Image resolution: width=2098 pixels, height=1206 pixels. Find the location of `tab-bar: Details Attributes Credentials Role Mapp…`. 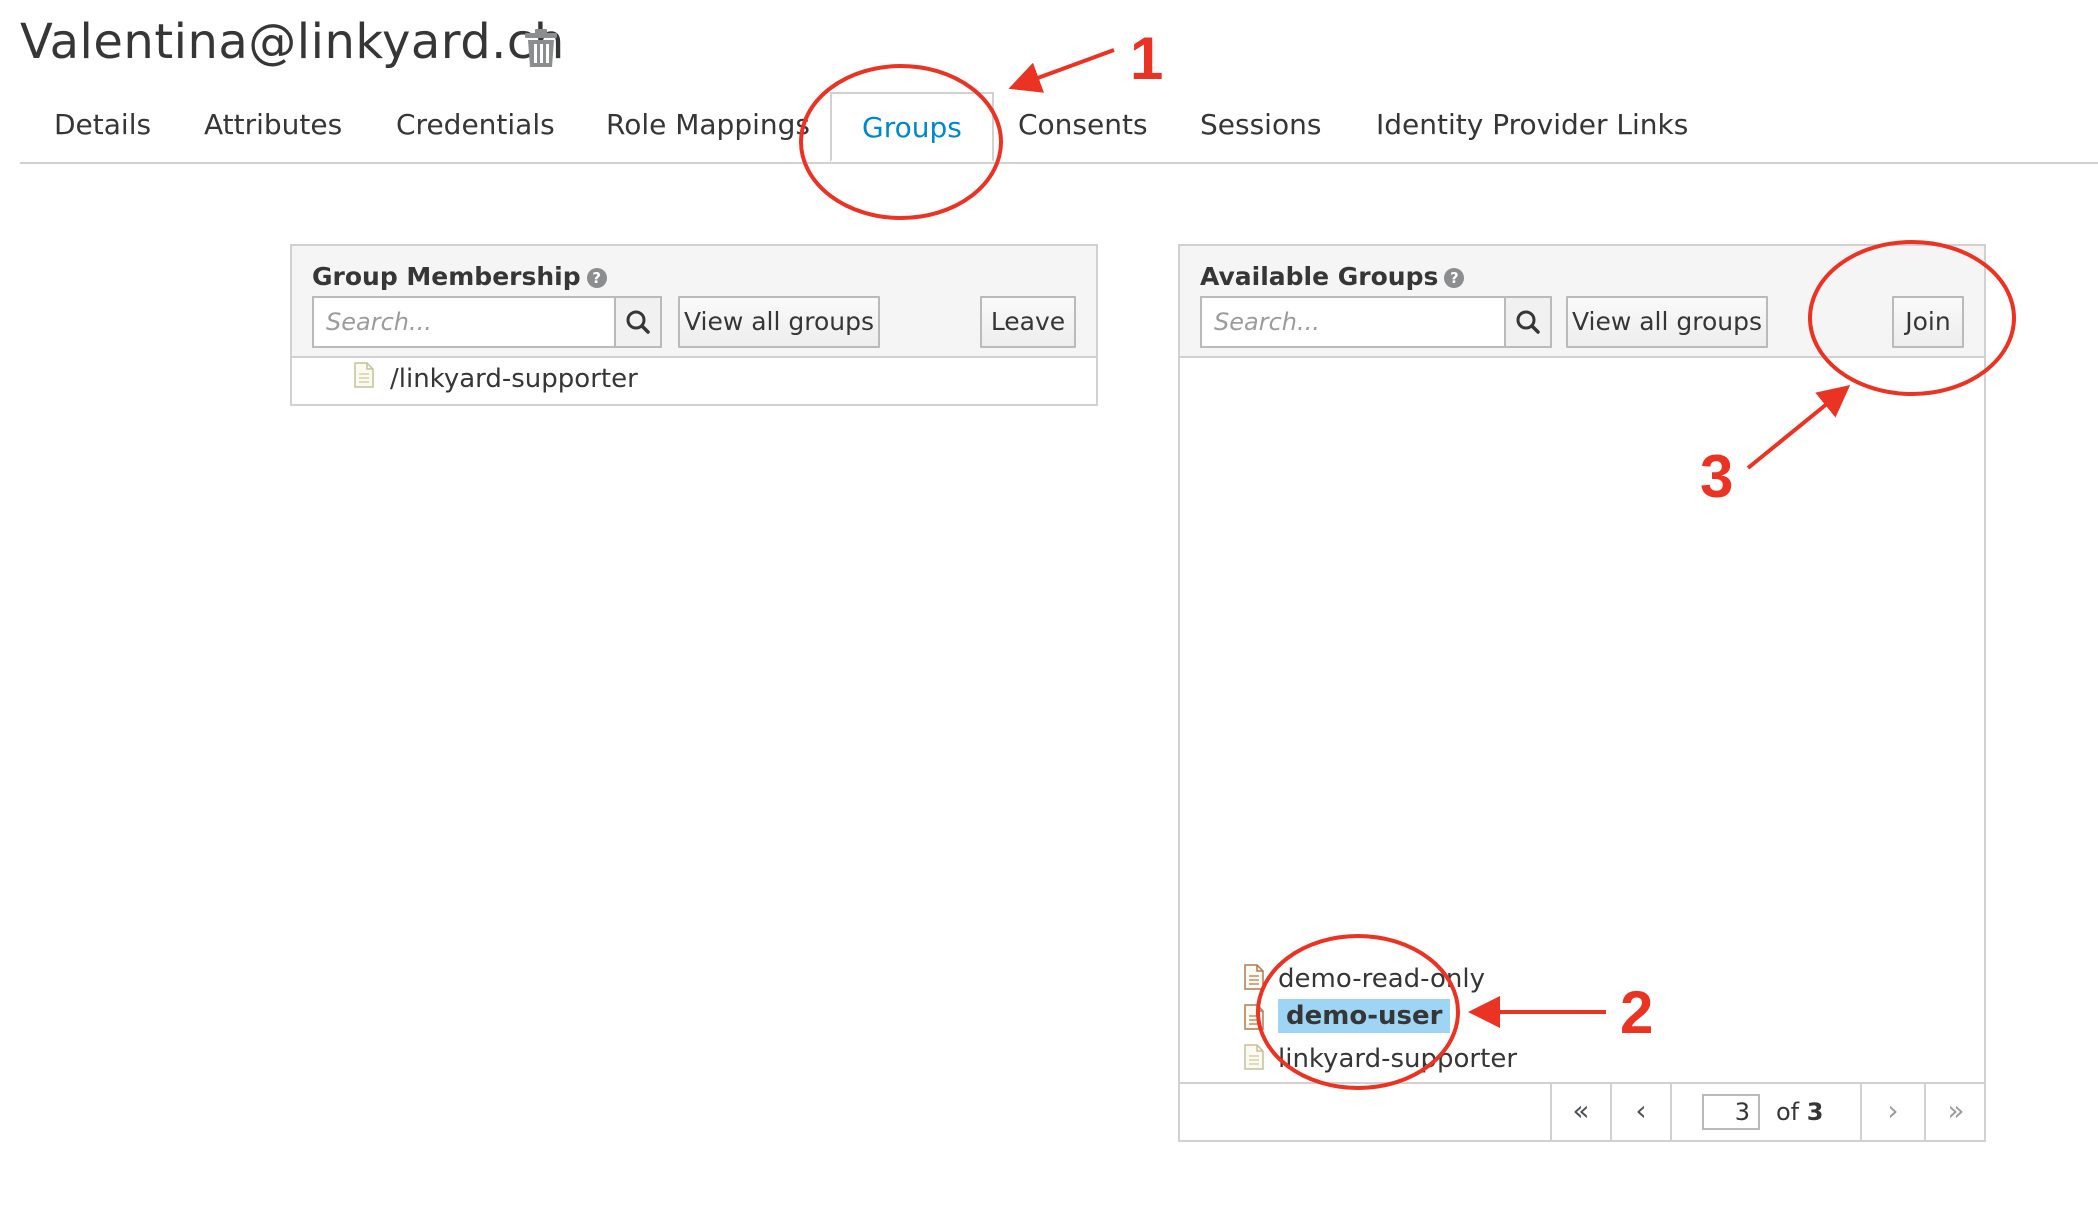

tab-bar: Details Attributes Credentials Role Mapp… is located at coordinates (1059, 128).